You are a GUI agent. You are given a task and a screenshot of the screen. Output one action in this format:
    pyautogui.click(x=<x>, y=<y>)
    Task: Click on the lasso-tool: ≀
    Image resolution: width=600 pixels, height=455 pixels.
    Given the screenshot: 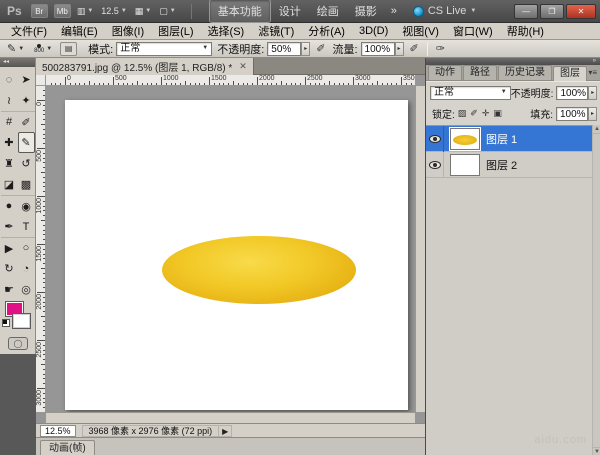 What is the action you would take?
    pyautogui.click(x=9, y=100)
    